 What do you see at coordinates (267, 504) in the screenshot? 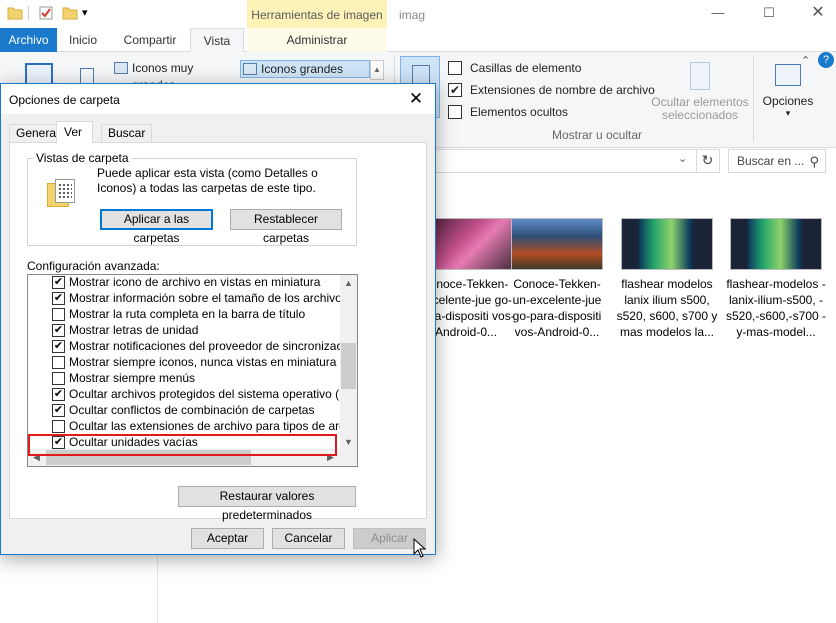
I see `restore-defaults-button: Restaurar valores predeterminados` at bounding box center [267, 504].